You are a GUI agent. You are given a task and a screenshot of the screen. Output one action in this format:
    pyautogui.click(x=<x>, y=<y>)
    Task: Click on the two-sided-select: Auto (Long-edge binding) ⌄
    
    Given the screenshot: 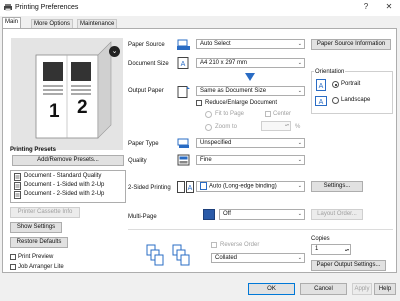 What is the action you would take?
    pyautogui.click(x=250, y=186)
    